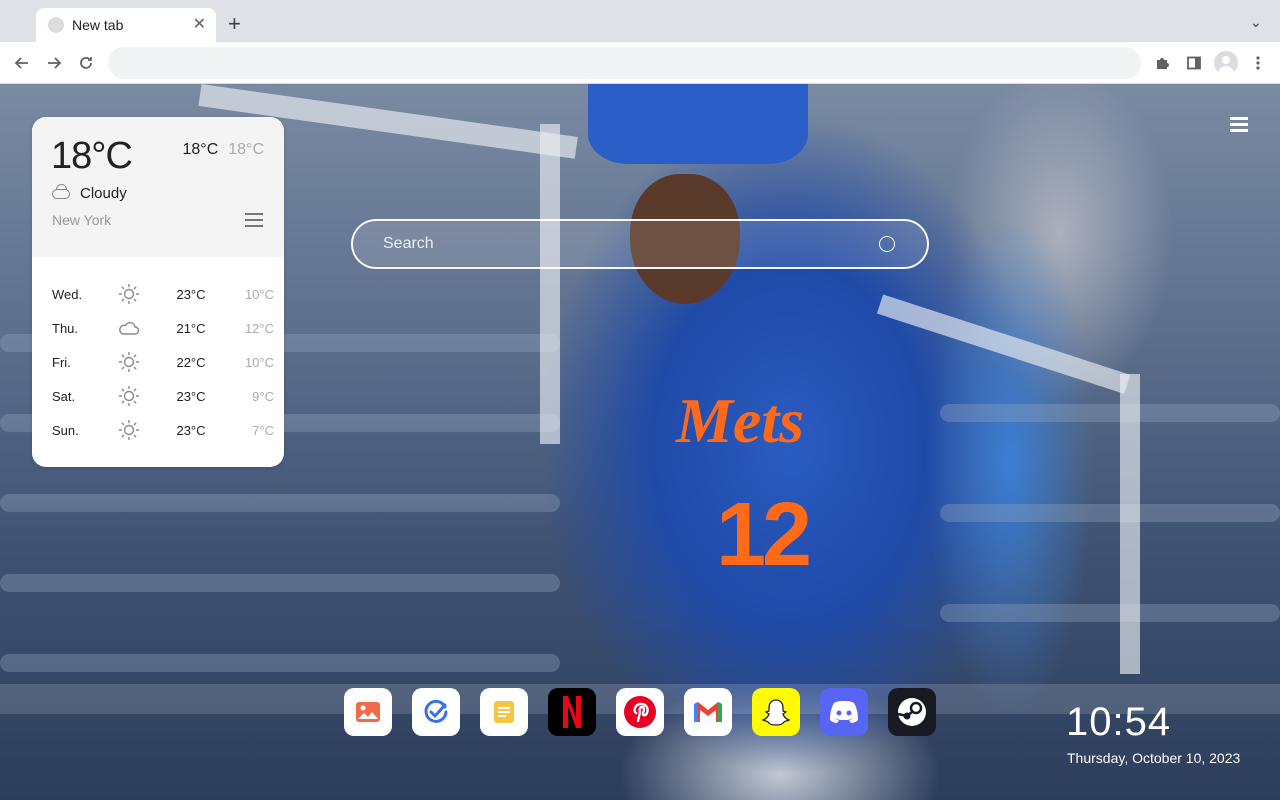  I want to click on steam-icon, so click(911, 712).